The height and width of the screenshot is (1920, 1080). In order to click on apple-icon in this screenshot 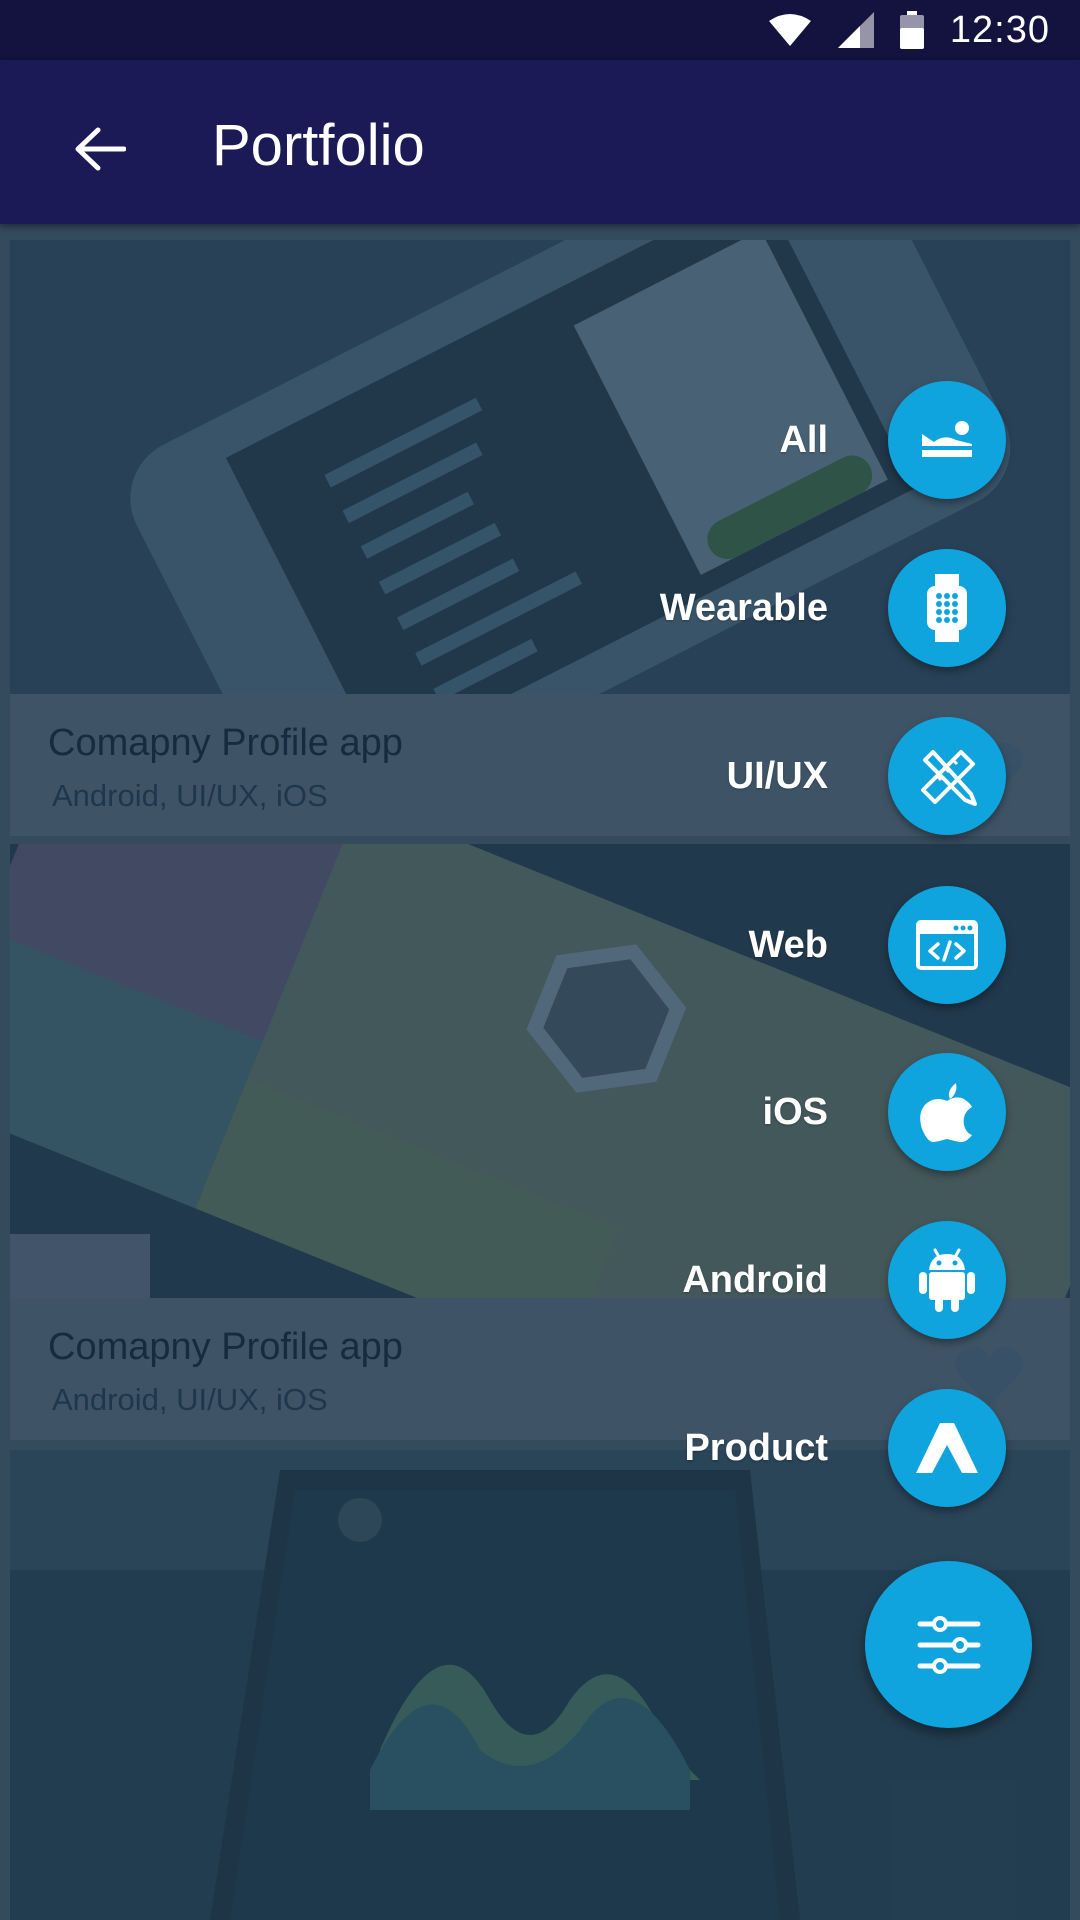, I will do `click(946, 1113)`.